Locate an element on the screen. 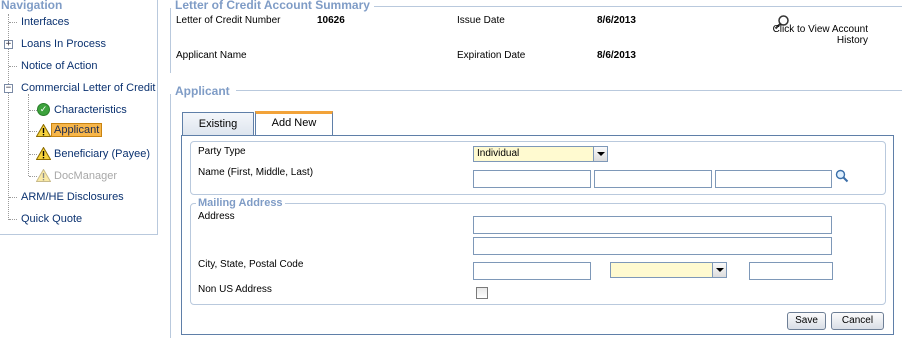  view-account-history-link: Click to View Account History is located at coordinates (820, 35).